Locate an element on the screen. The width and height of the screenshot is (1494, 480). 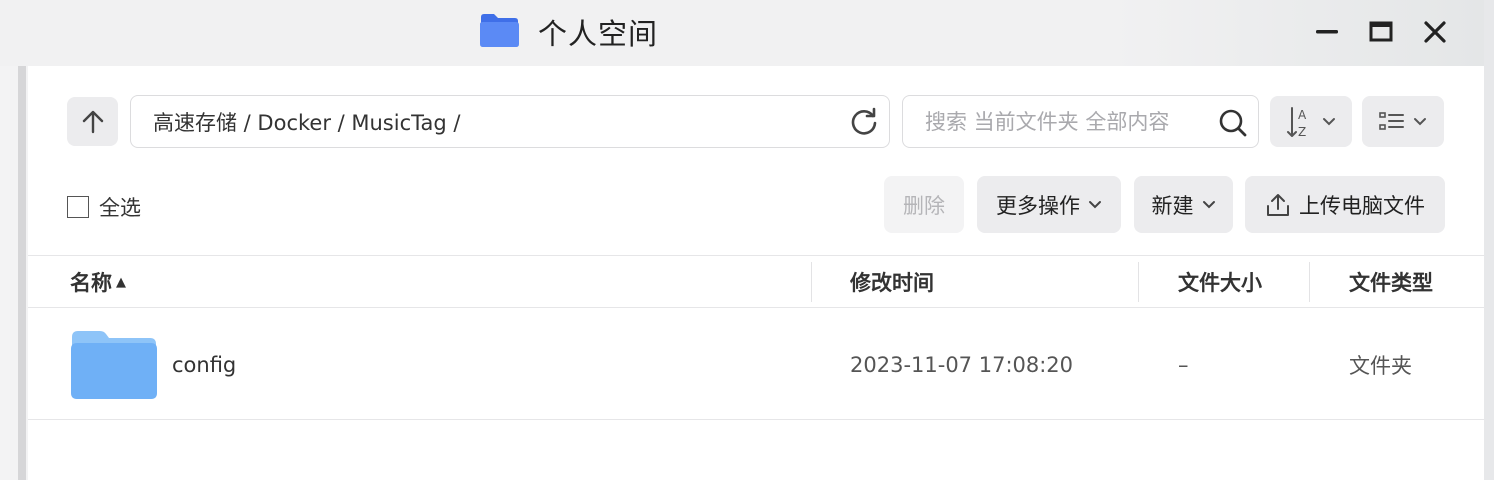
search-input is located at coordinates (1065, 121).